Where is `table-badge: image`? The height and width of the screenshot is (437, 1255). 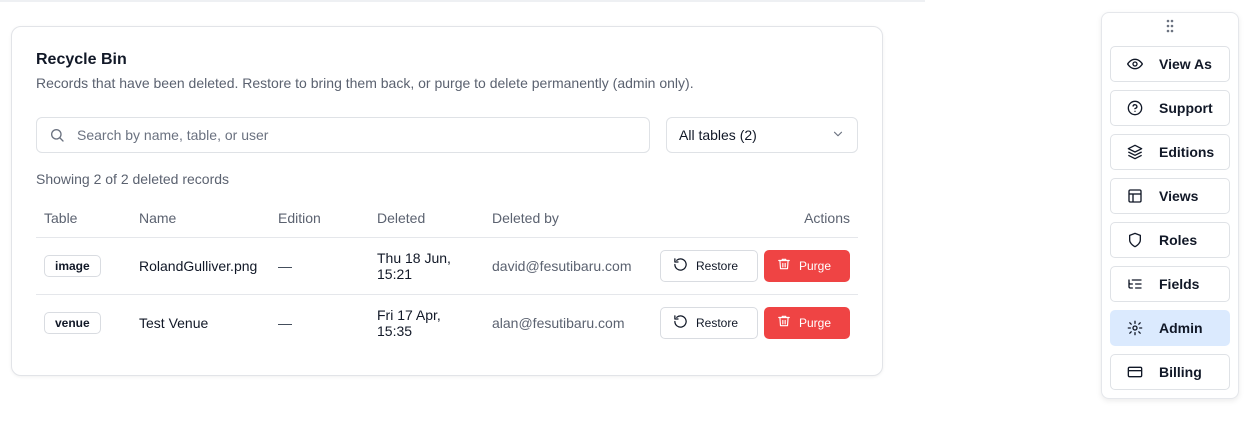
table-badge: image is located at coordinates (72, 265).